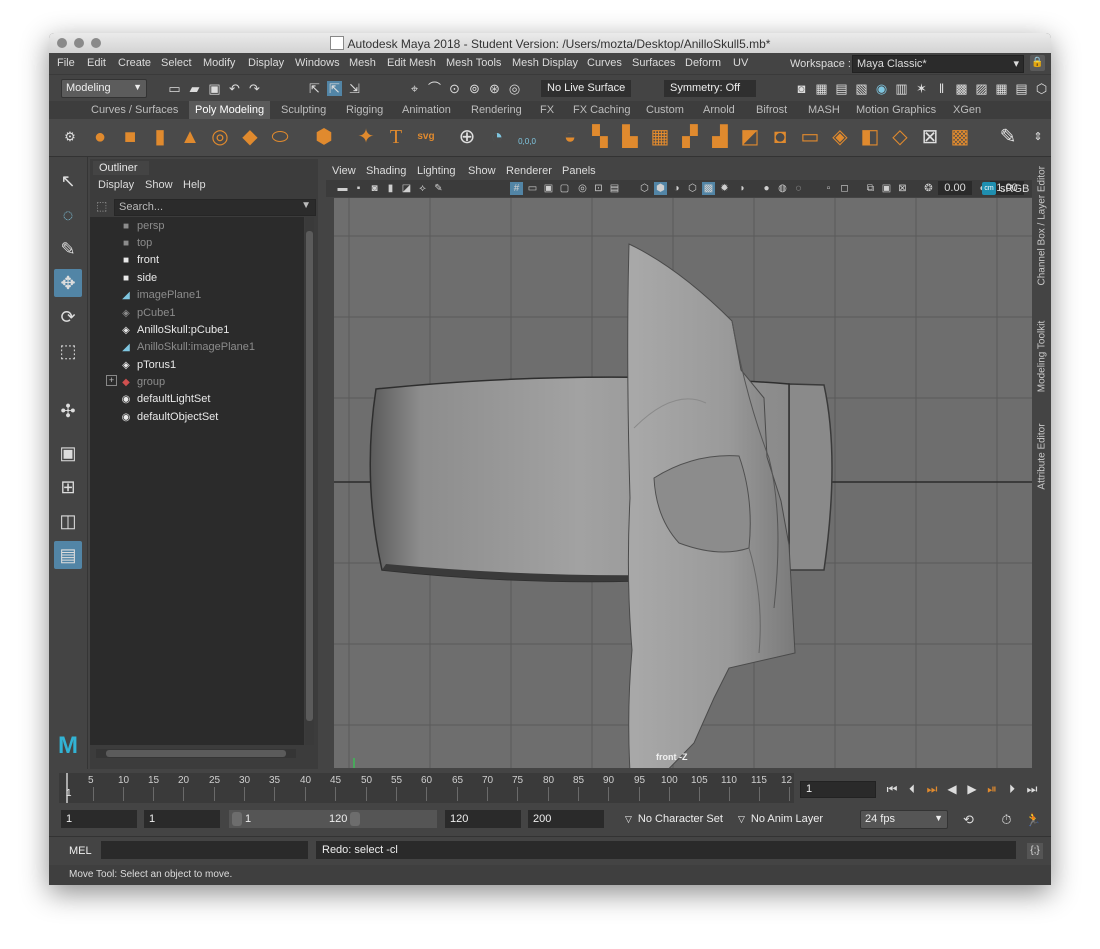 Image resolution: width=1100 pixels, height=949 pixels. What do you see at coordinates (386, 171) in the screenshot?
I see `panel-menu-shading: Shading` at bounding box center [386, 171].